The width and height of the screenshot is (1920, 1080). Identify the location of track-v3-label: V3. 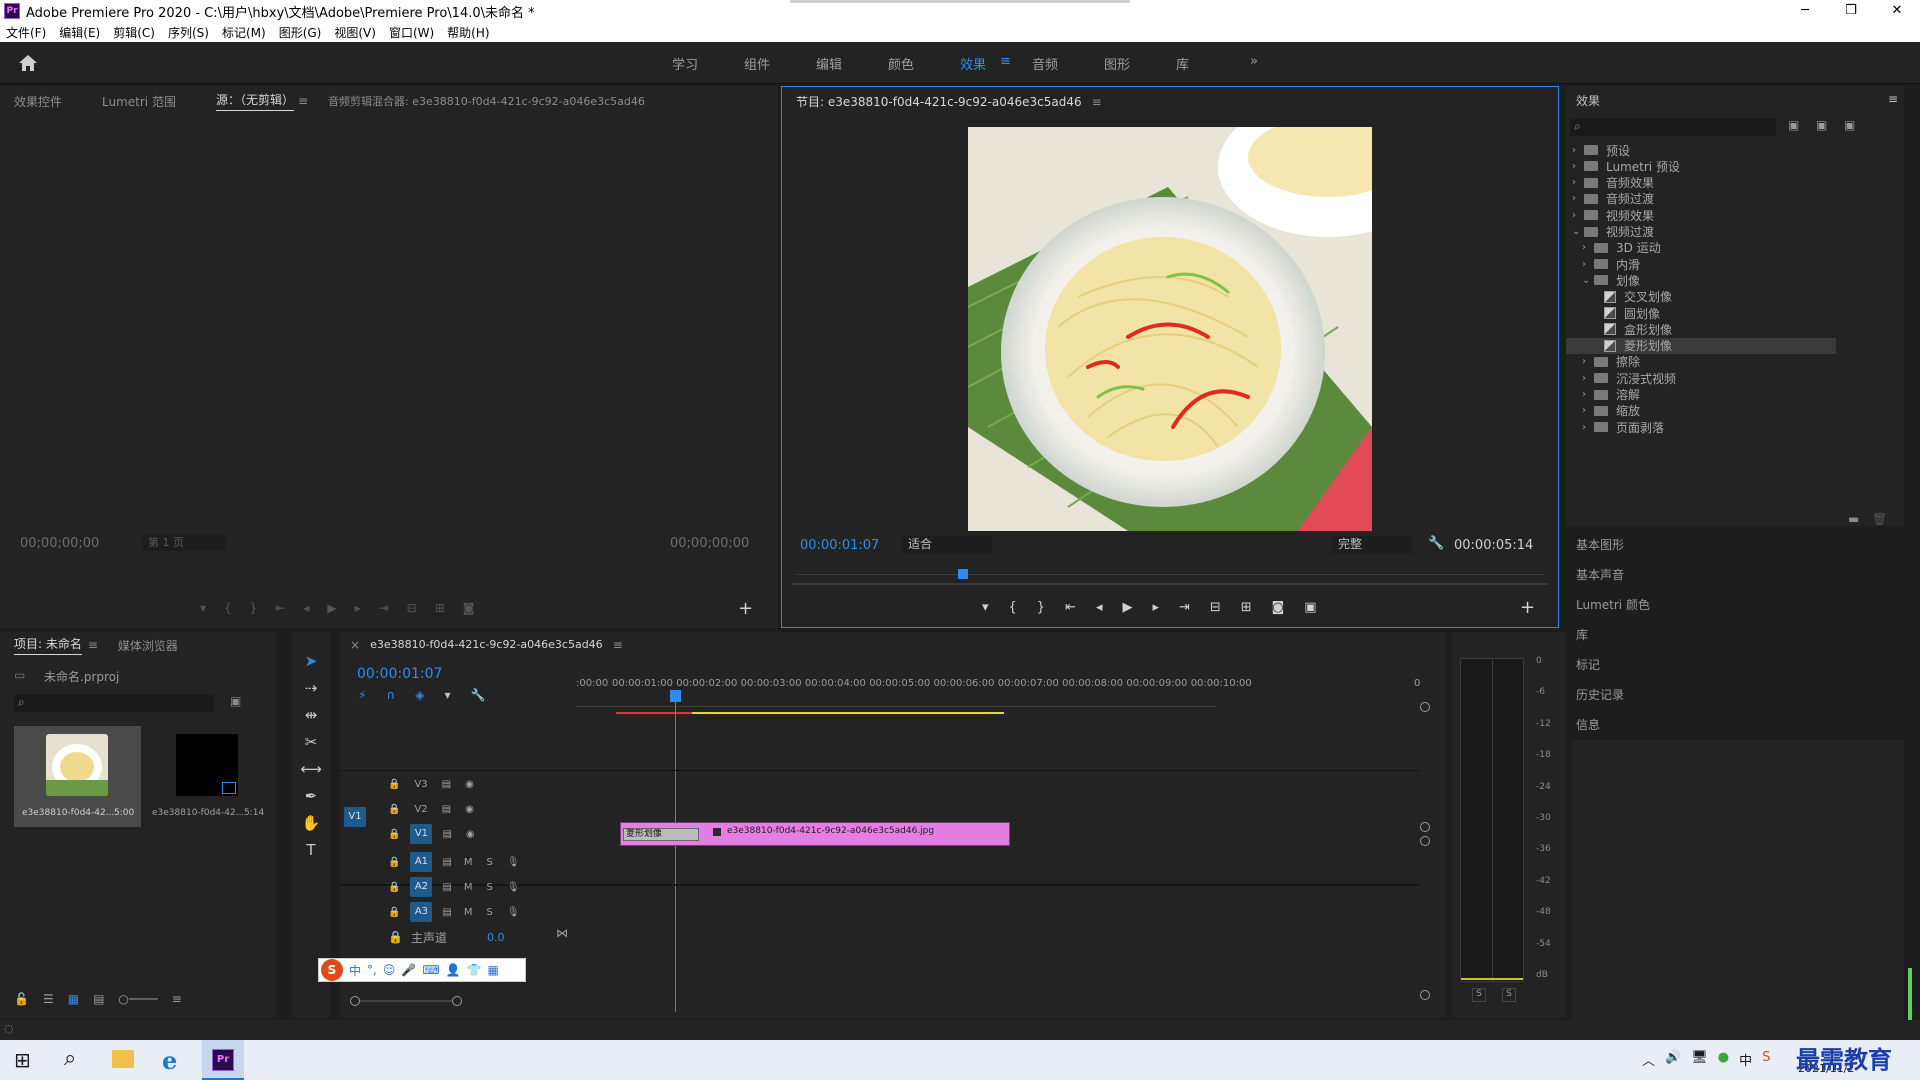
(420, 784).